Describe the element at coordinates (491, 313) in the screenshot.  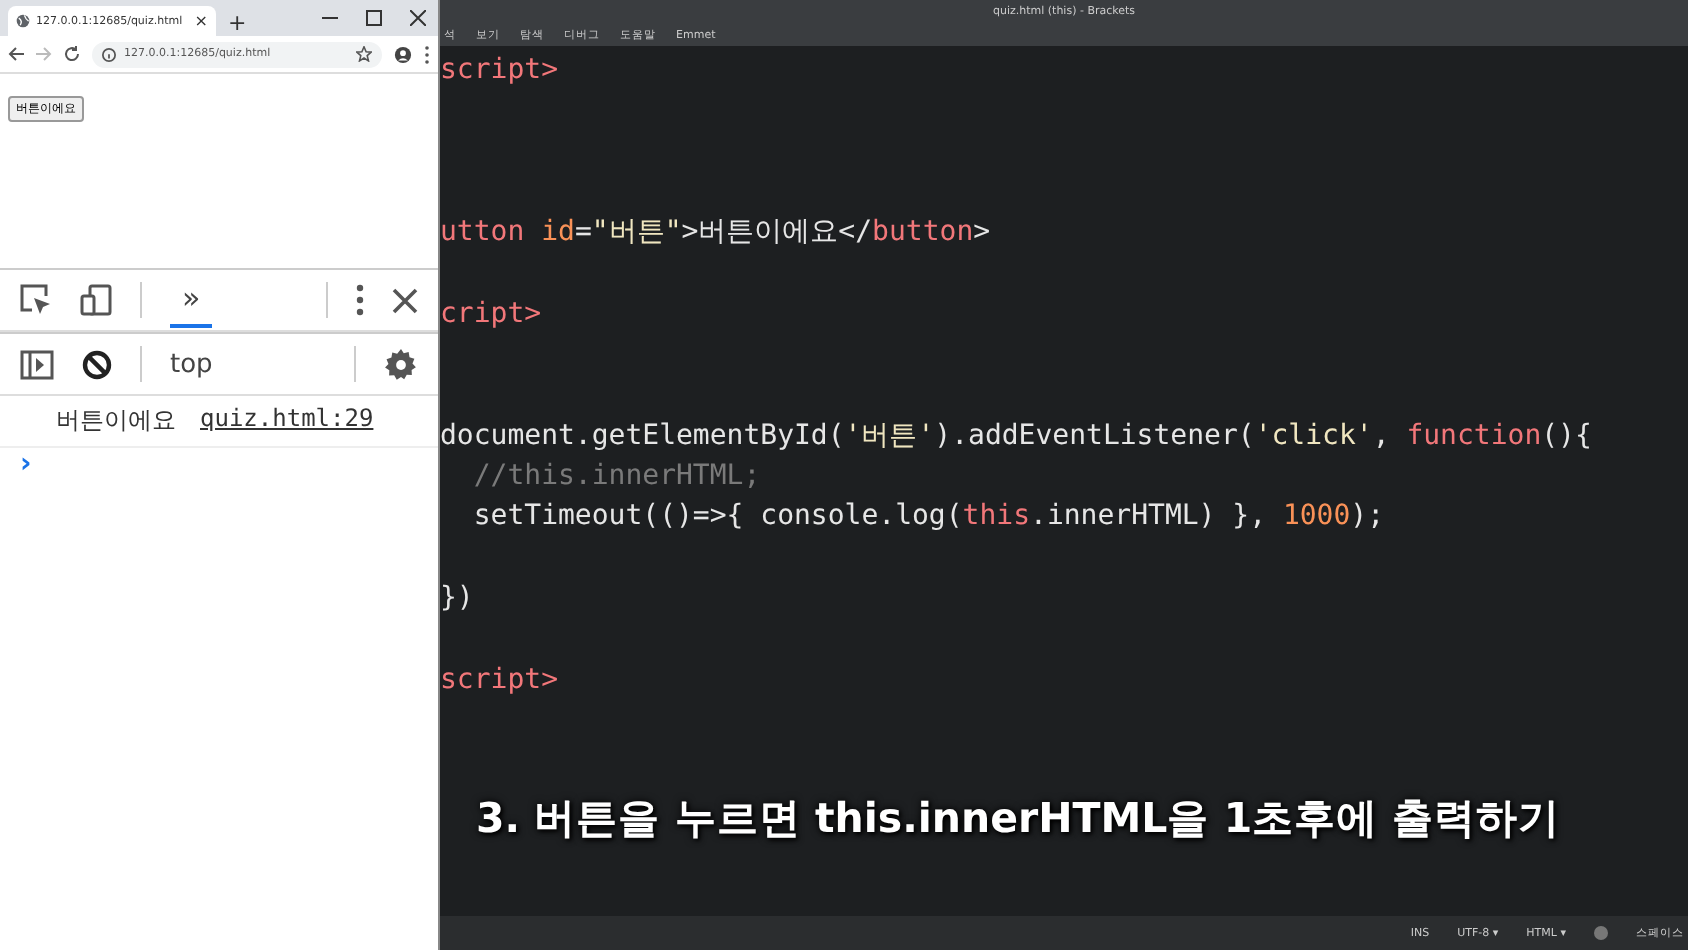
I see `code-line: cript>` at that location.